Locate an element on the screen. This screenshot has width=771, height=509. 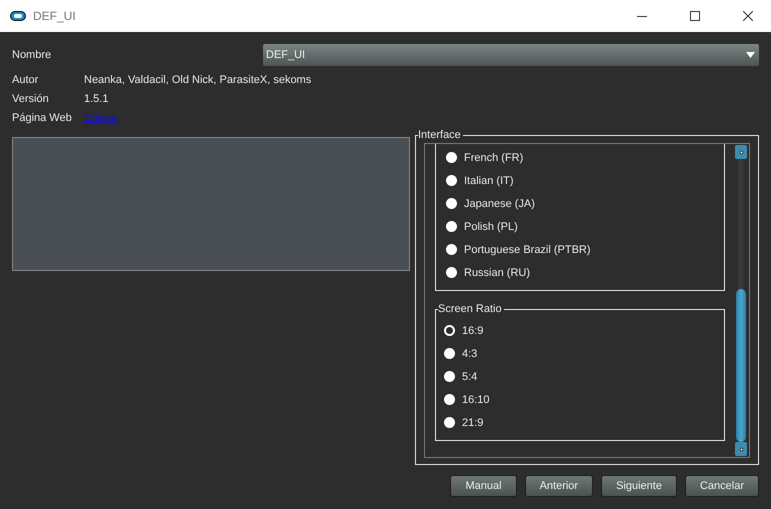
dropdown-arrow-icon is located at coordinates (750, 55).